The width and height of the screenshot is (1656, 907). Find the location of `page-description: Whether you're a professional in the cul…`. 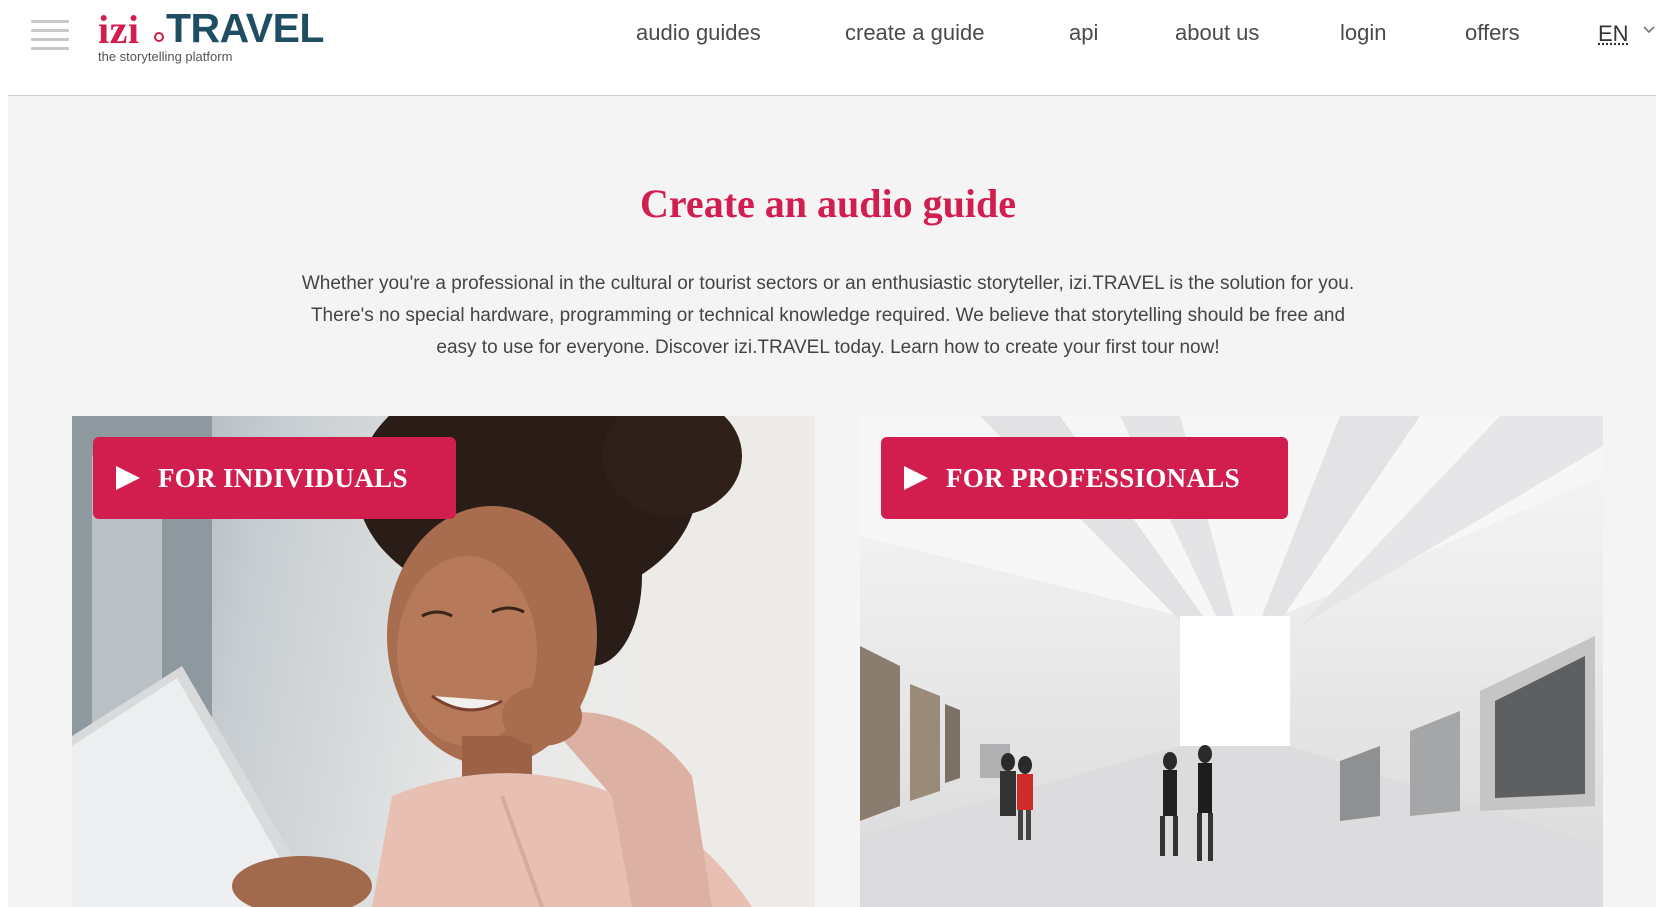

page-description: Whether you're a professional in the cul… is located at coordinates (828, 315).